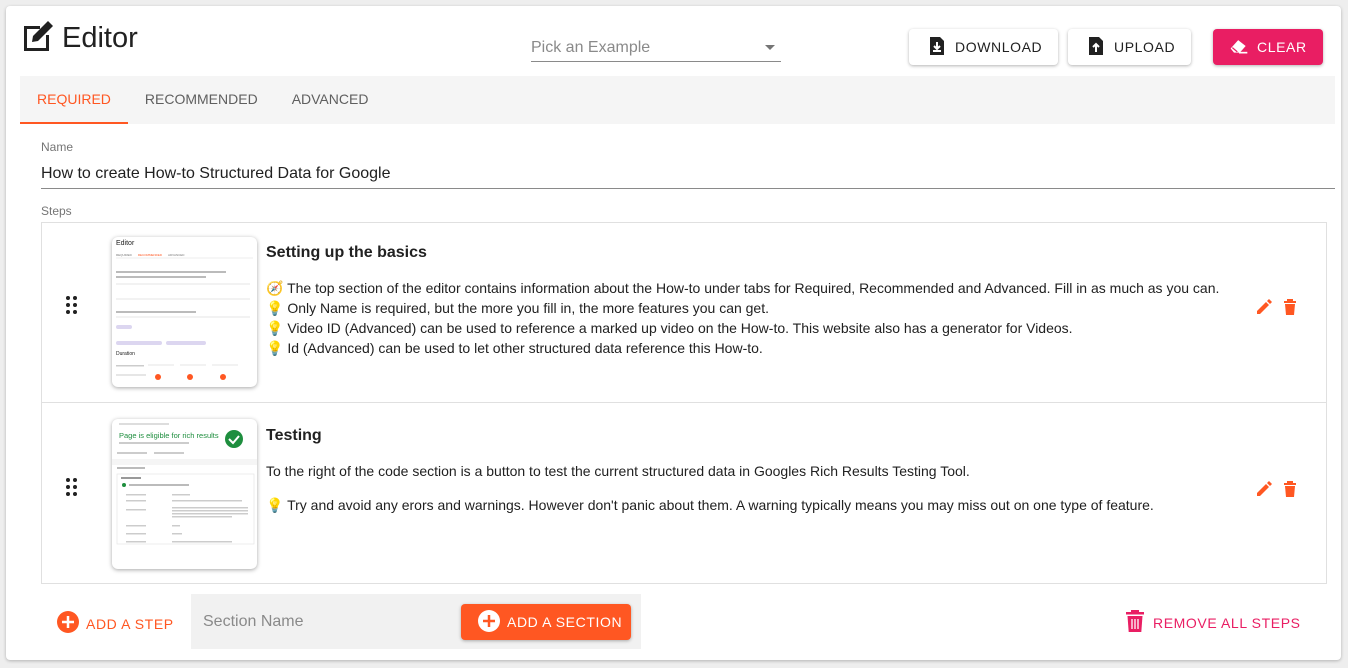  What do you see at coordinates (1145, 47) in the screenshot?
I see `upload-label: UPLOAD` at bounding box center [1145, 47].